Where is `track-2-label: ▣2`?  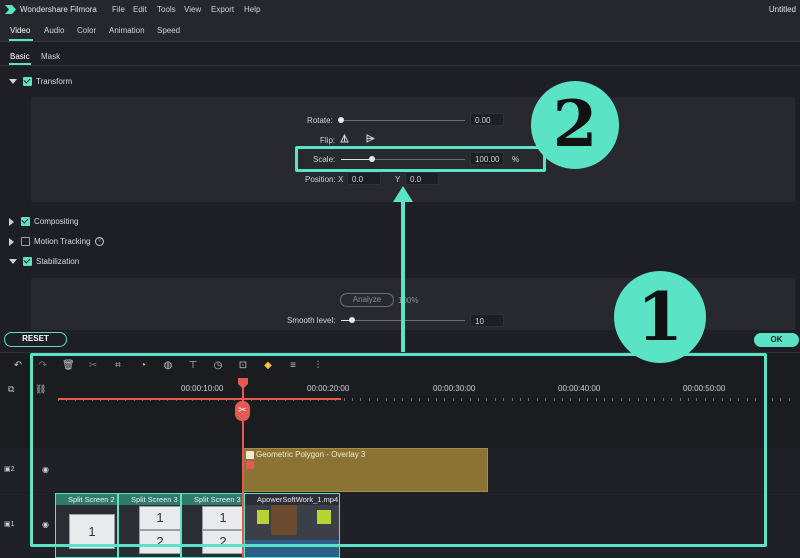
track-2-label: ▣2 is located at coordinates (9, 469).